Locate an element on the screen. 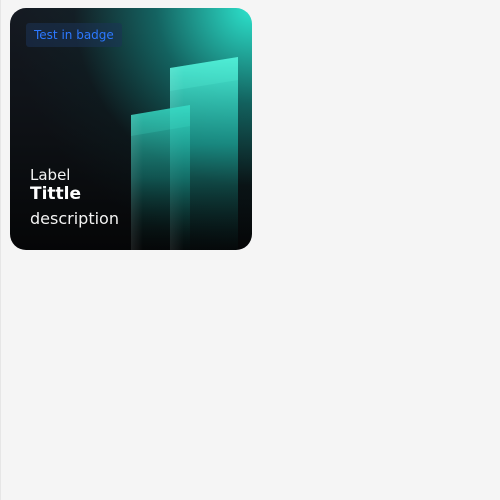  card-description: description is located at coordinates (74, 218).